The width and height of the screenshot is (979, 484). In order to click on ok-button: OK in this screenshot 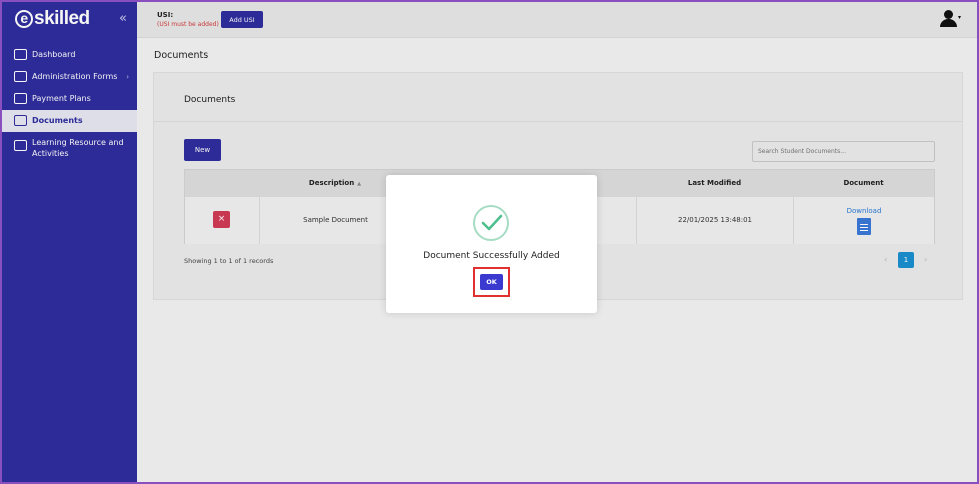, I will do `click(491, 282)`.